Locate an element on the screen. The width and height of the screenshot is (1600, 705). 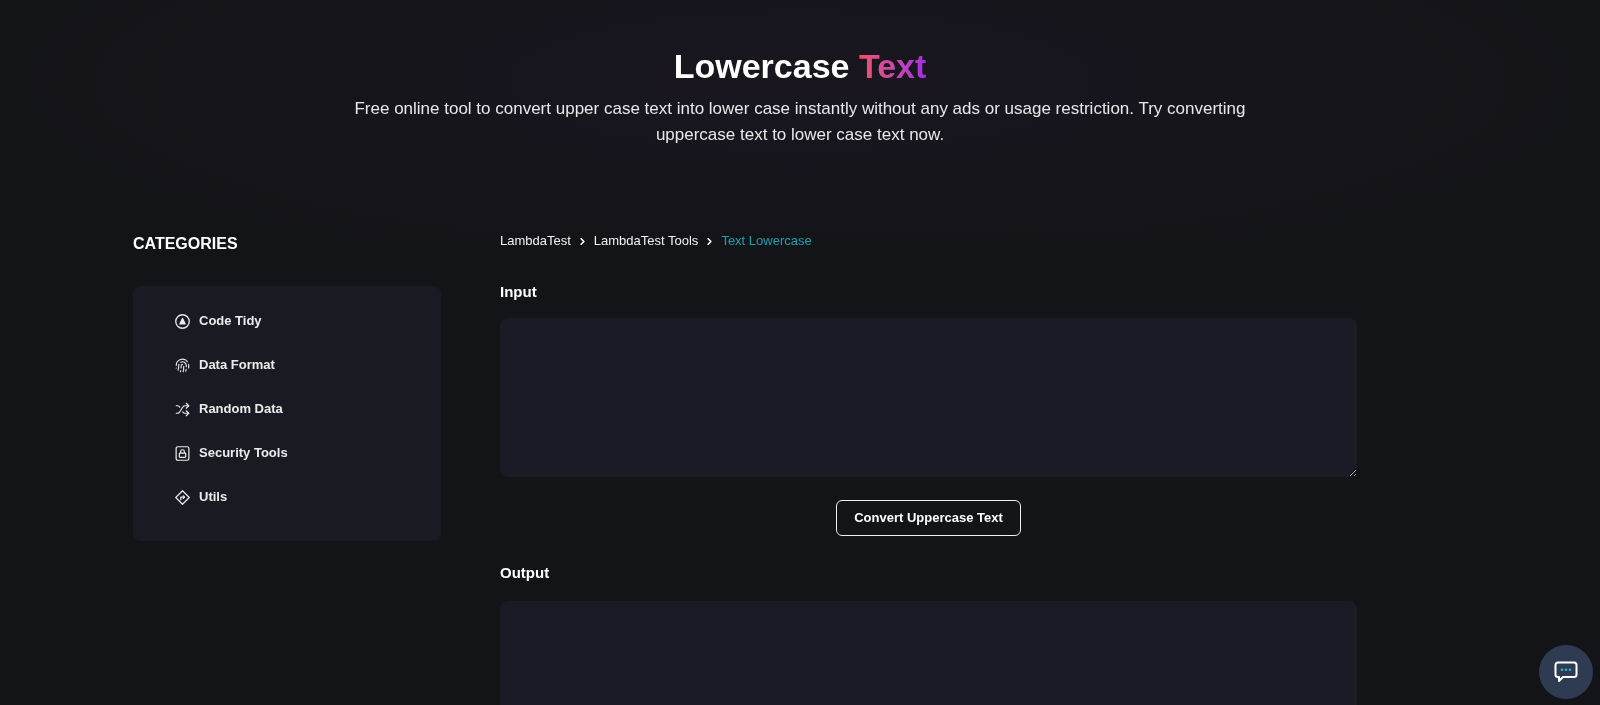
breadcrumb-link: LambdaTest Tools is located at coordinates (646, 241).